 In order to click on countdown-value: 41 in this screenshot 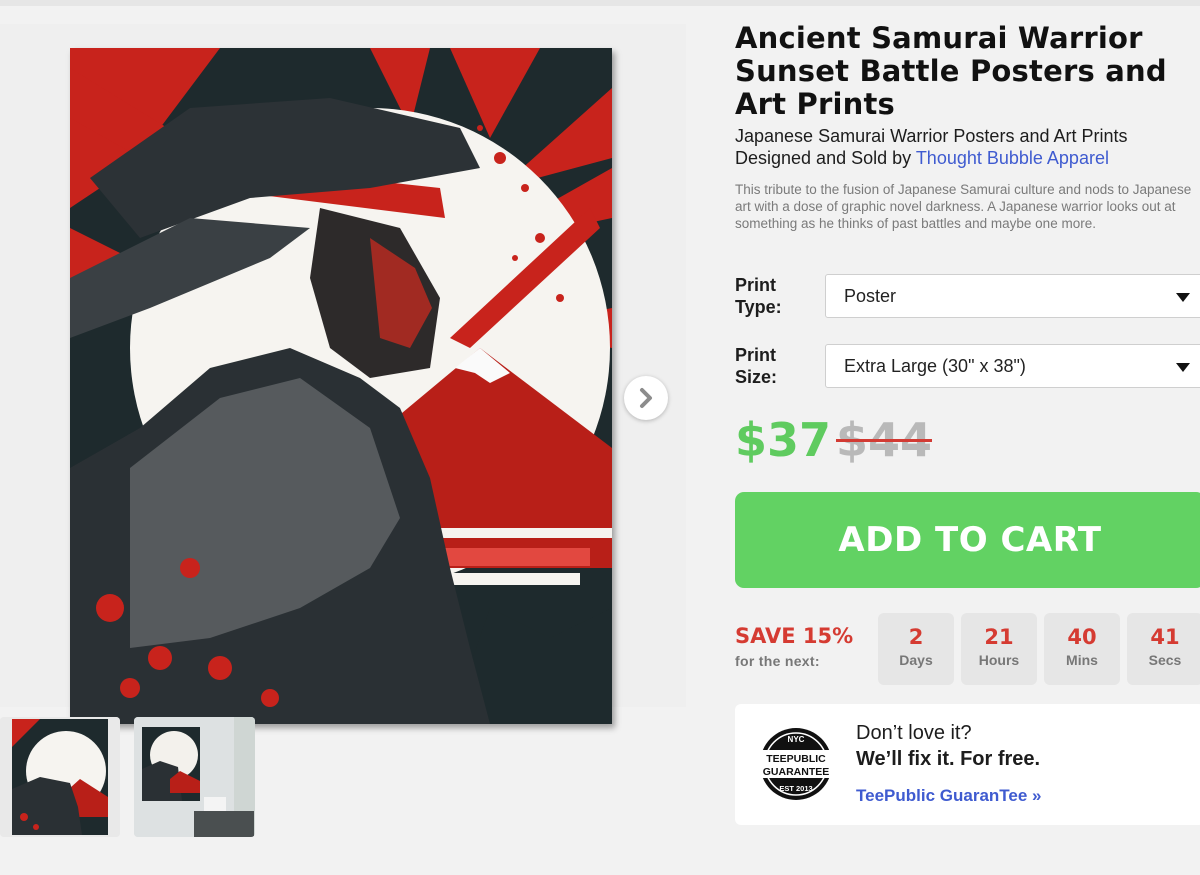, I will do `click(1165, 637)`.